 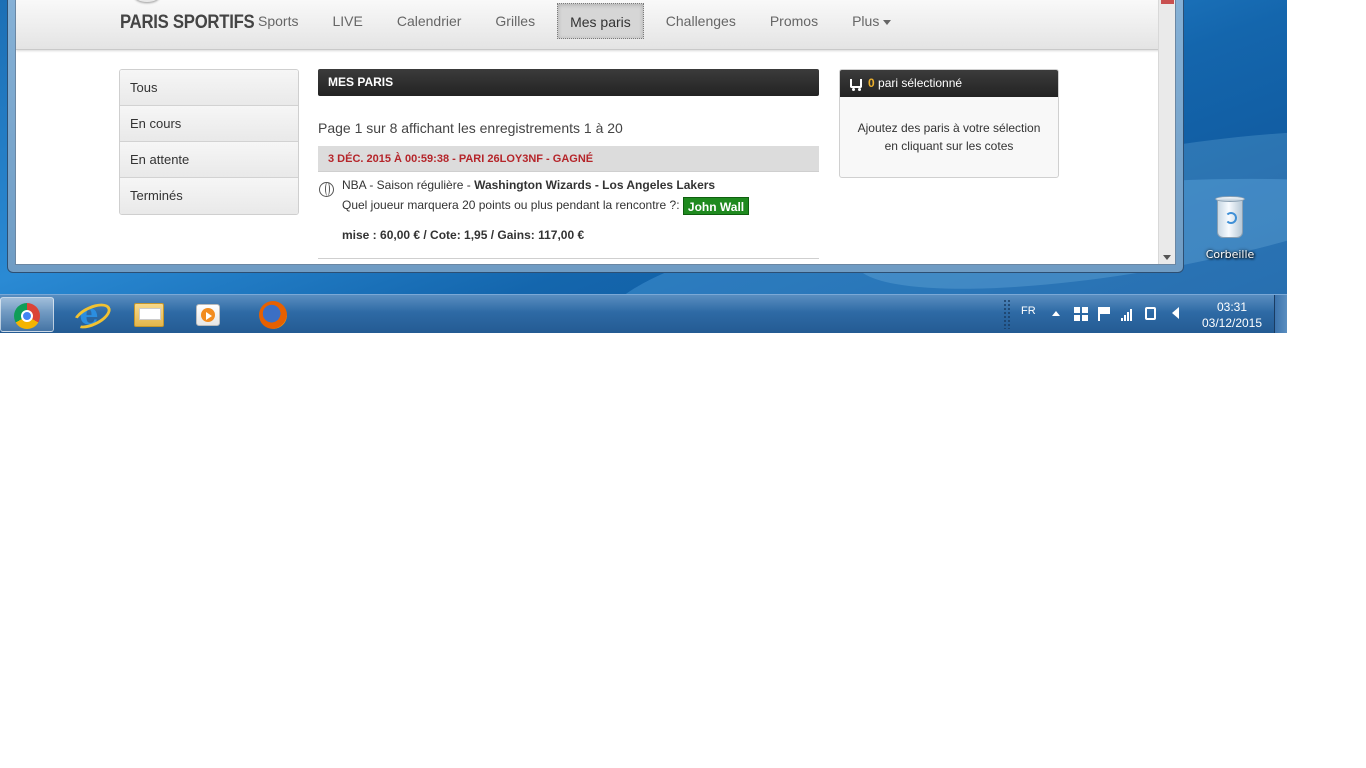 I want to click on scroll-down-arrow-icon, so click(x=1167, y=257).